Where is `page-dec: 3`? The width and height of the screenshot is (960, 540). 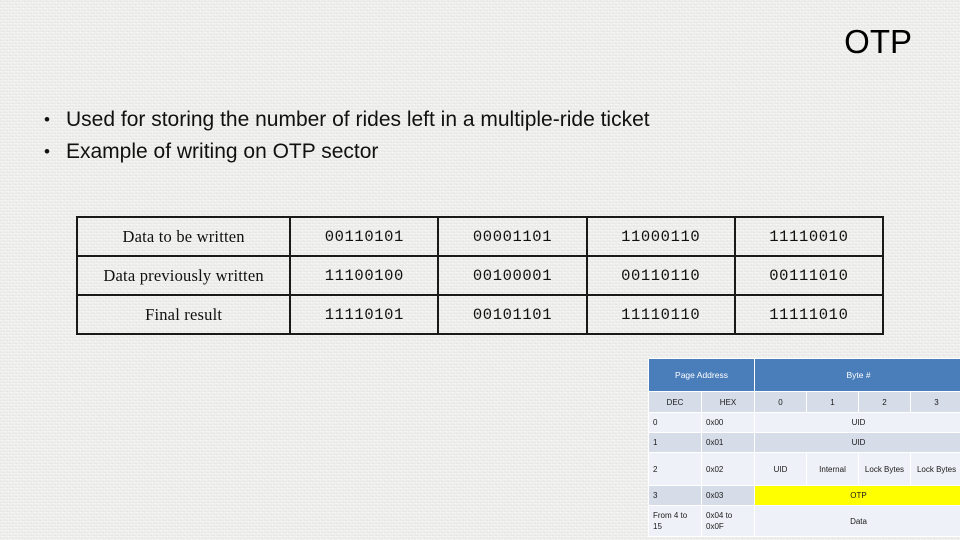
page-dec: 3 is located at coordinates (675, 495).